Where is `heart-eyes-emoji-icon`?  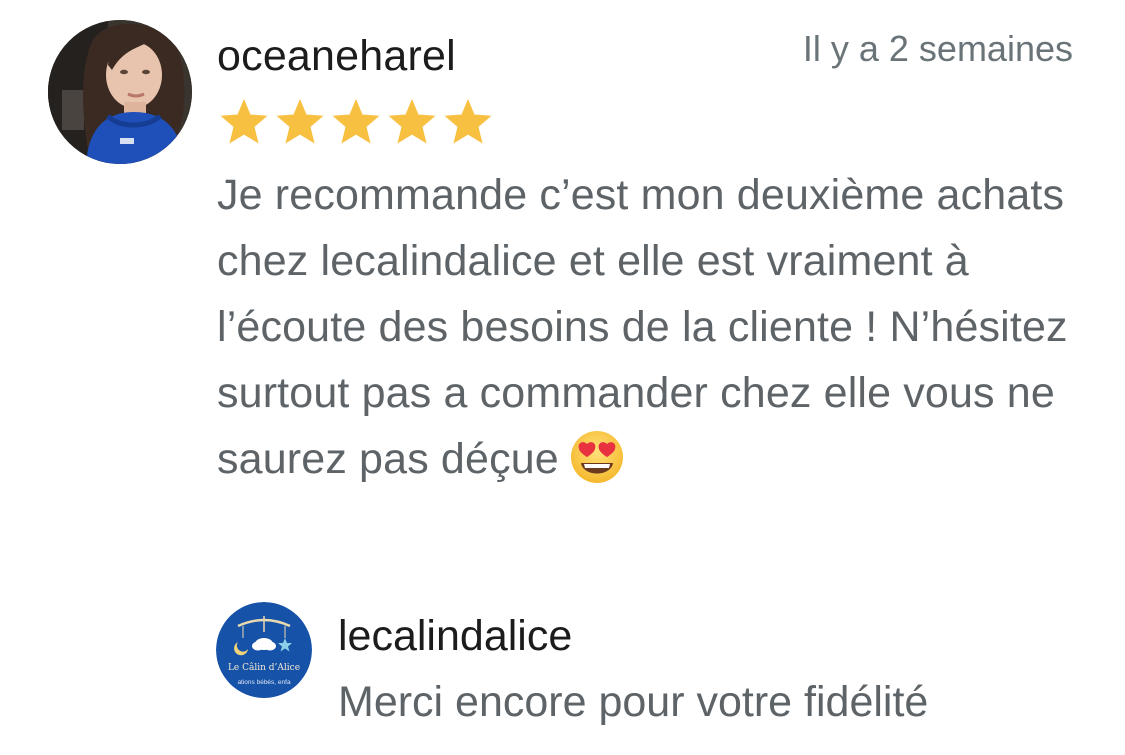 heart-eyes-emoji-icon is located at coordinates (596, 457).